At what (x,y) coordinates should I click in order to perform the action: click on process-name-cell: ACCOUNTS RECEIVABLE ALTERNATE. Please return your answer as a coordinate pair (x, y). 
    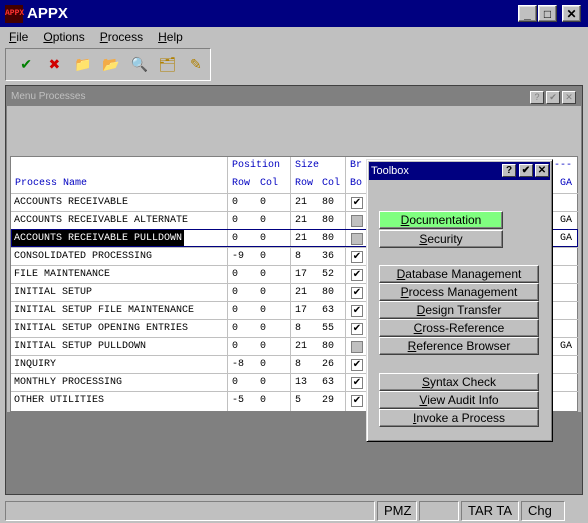
    Looking at the image, I should click on (101, 220).